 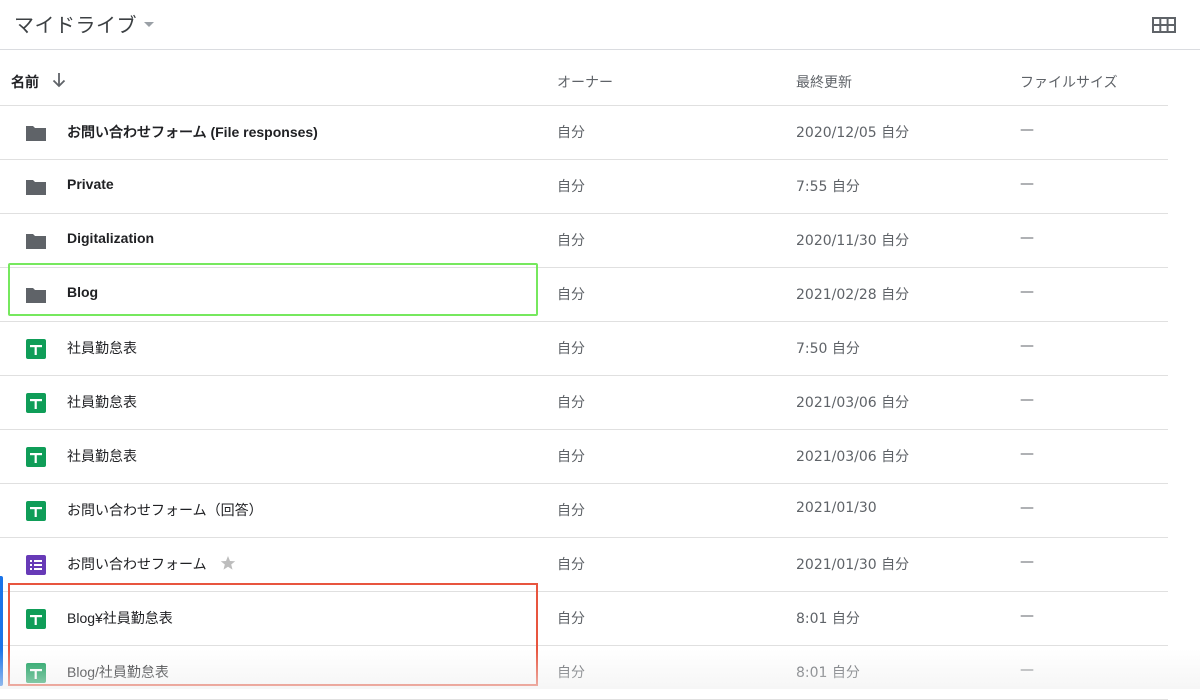 I want to click on file-row: 社員勤怠表 自分 7:50 自分 —, so click(x=584, y=349).